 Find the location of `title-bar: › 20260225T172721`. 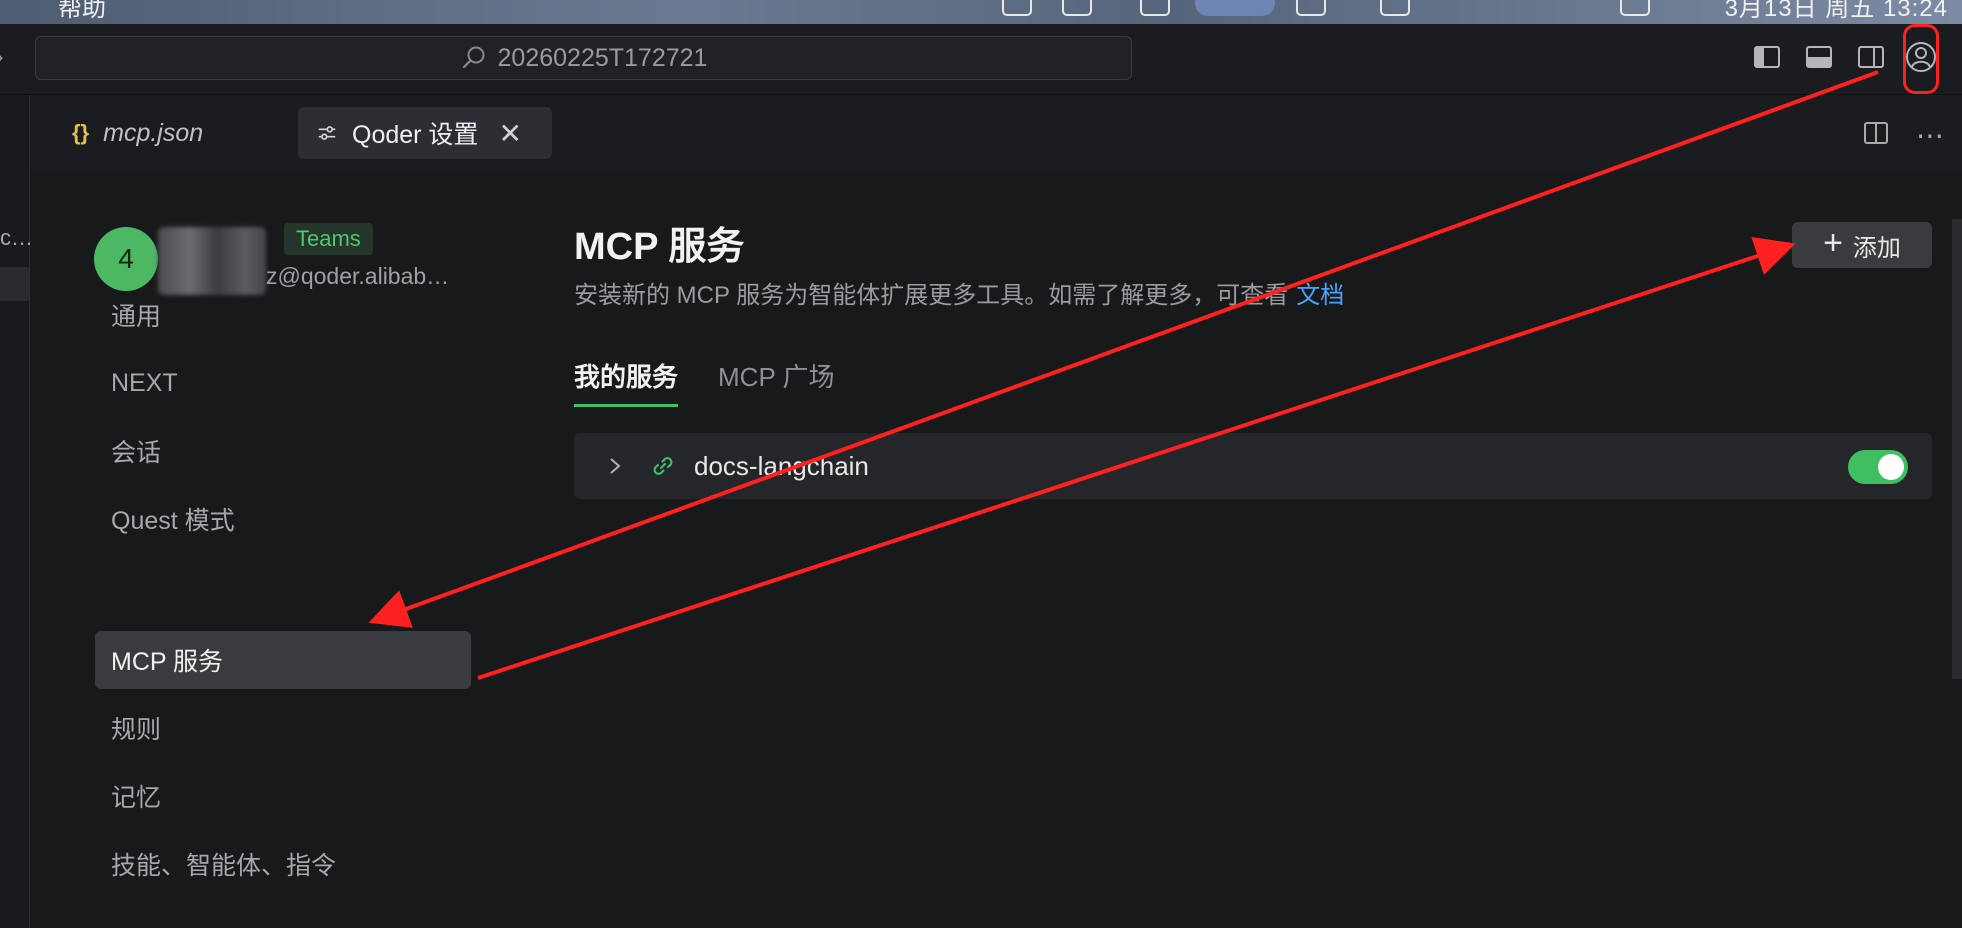

title-bar: › 20260225T172721 is located at coordinates (981, 59).